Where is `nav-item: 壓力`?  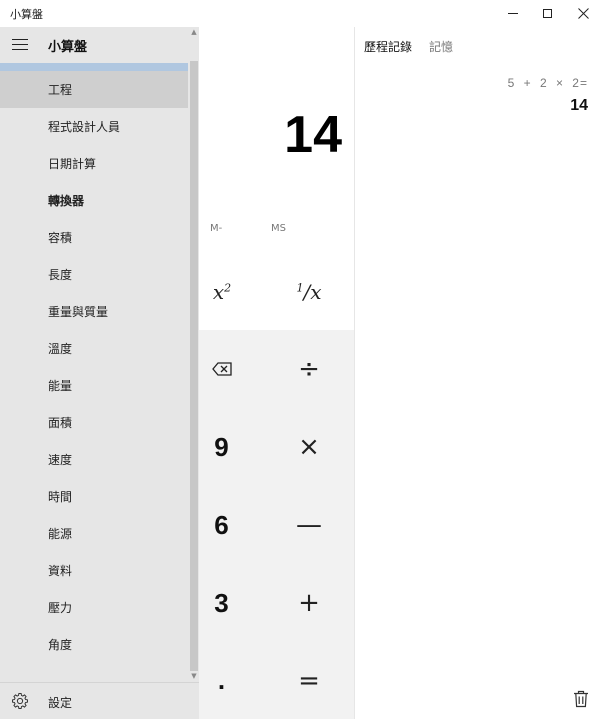 nav-item: 壓力 is located at coordinates (94, 607).